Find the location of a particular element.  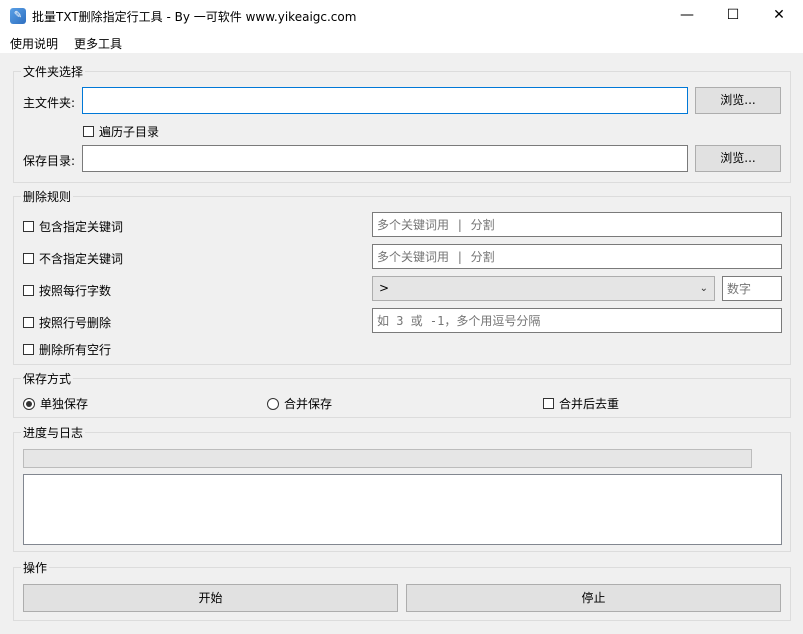

separate-save-label: 单独保存 is located at coordinates (64, 404).